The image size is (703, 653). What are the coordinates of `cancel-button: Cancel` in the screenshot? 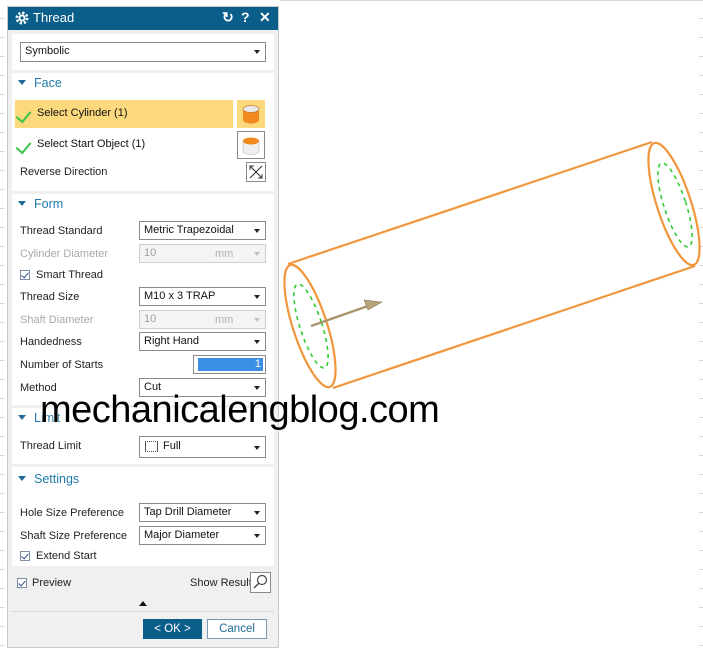 It's located at (237, 629).